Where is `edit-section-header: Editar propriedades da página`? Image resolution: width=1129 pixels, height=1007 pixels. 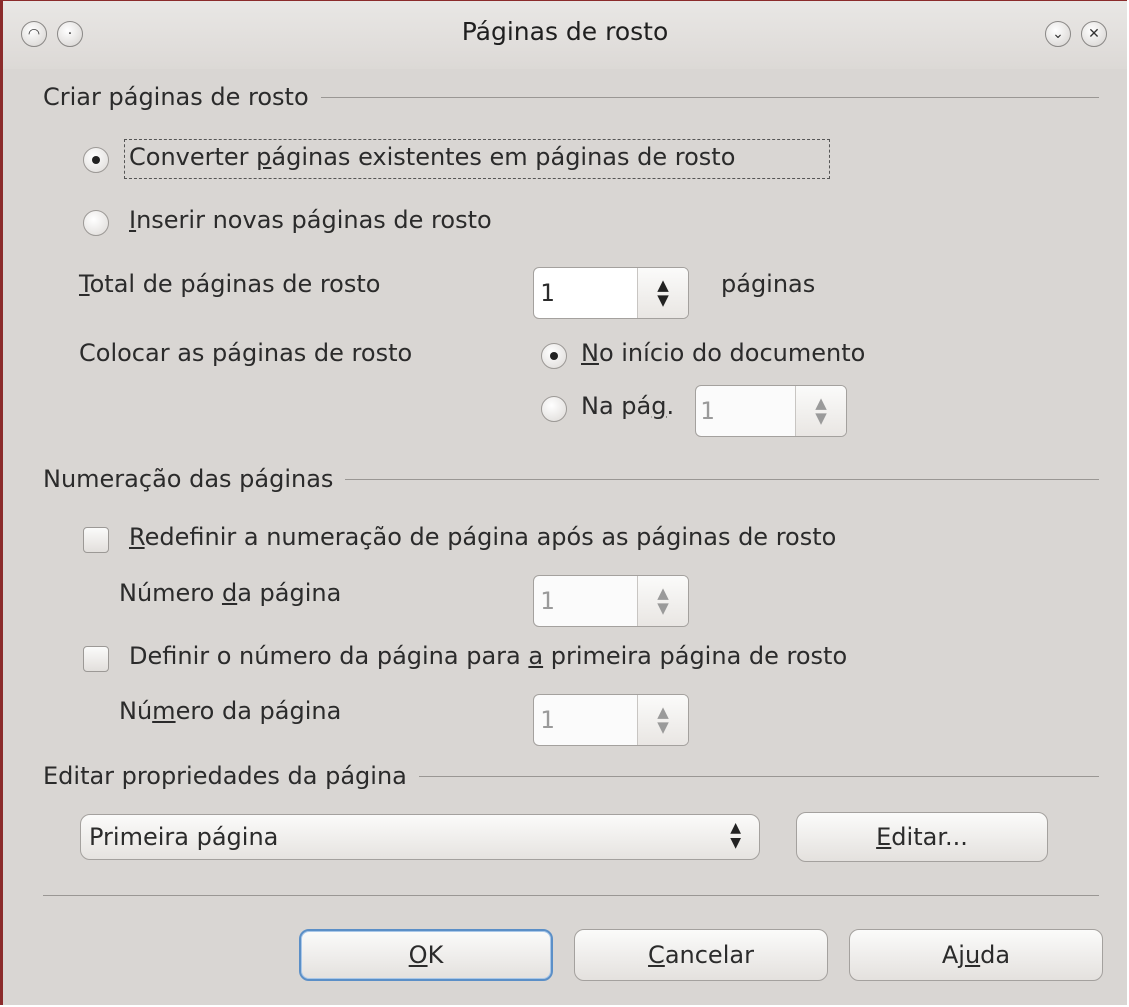
edit-section-header: Editar propriedades da página is located at coordinates (571, 776).